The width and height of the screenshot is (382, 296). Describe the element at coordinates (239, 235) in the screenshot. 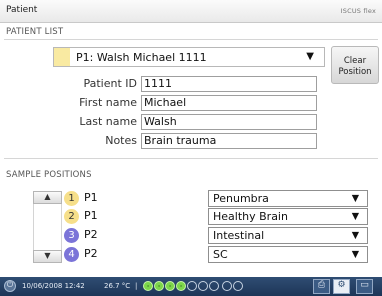

I see `region-value: Intestinal` at that location.